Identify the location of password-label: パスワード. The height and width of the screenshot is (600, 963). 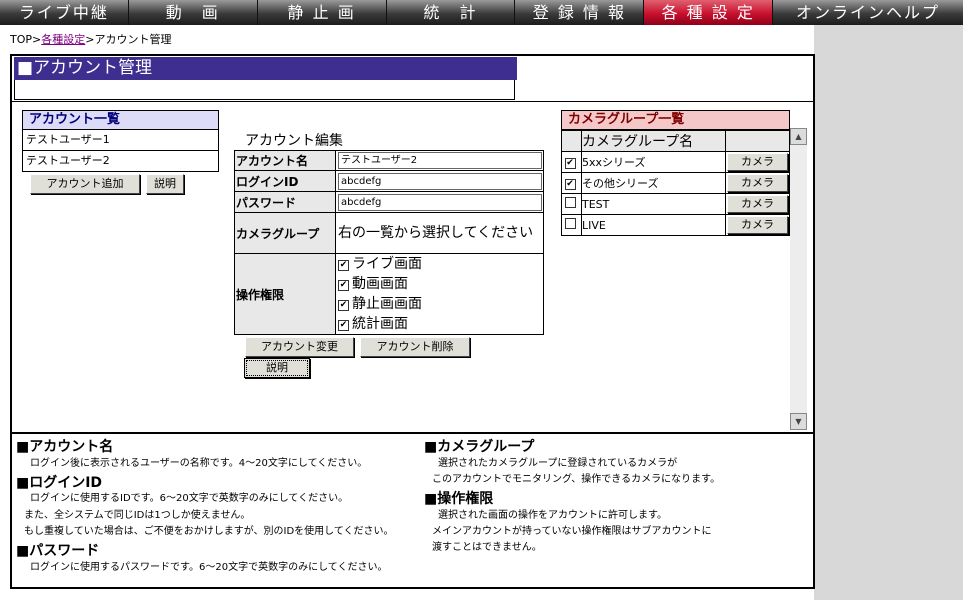
(285, 202).